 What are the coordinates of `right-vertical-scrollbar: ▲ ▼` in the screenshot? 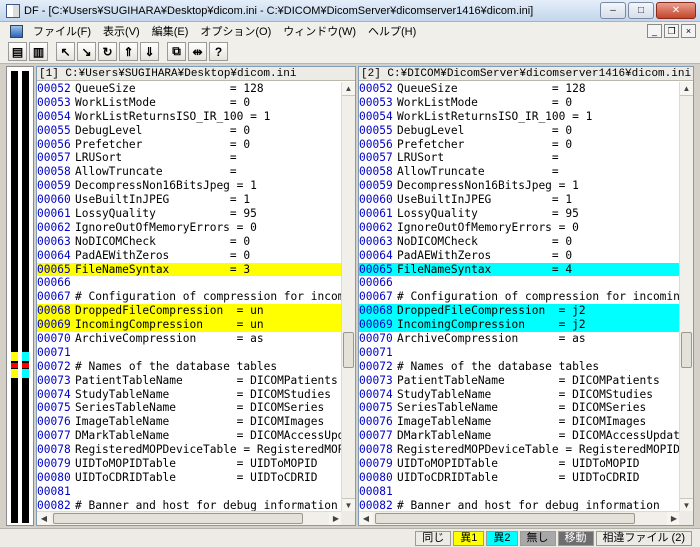 It's located at (686, 297).